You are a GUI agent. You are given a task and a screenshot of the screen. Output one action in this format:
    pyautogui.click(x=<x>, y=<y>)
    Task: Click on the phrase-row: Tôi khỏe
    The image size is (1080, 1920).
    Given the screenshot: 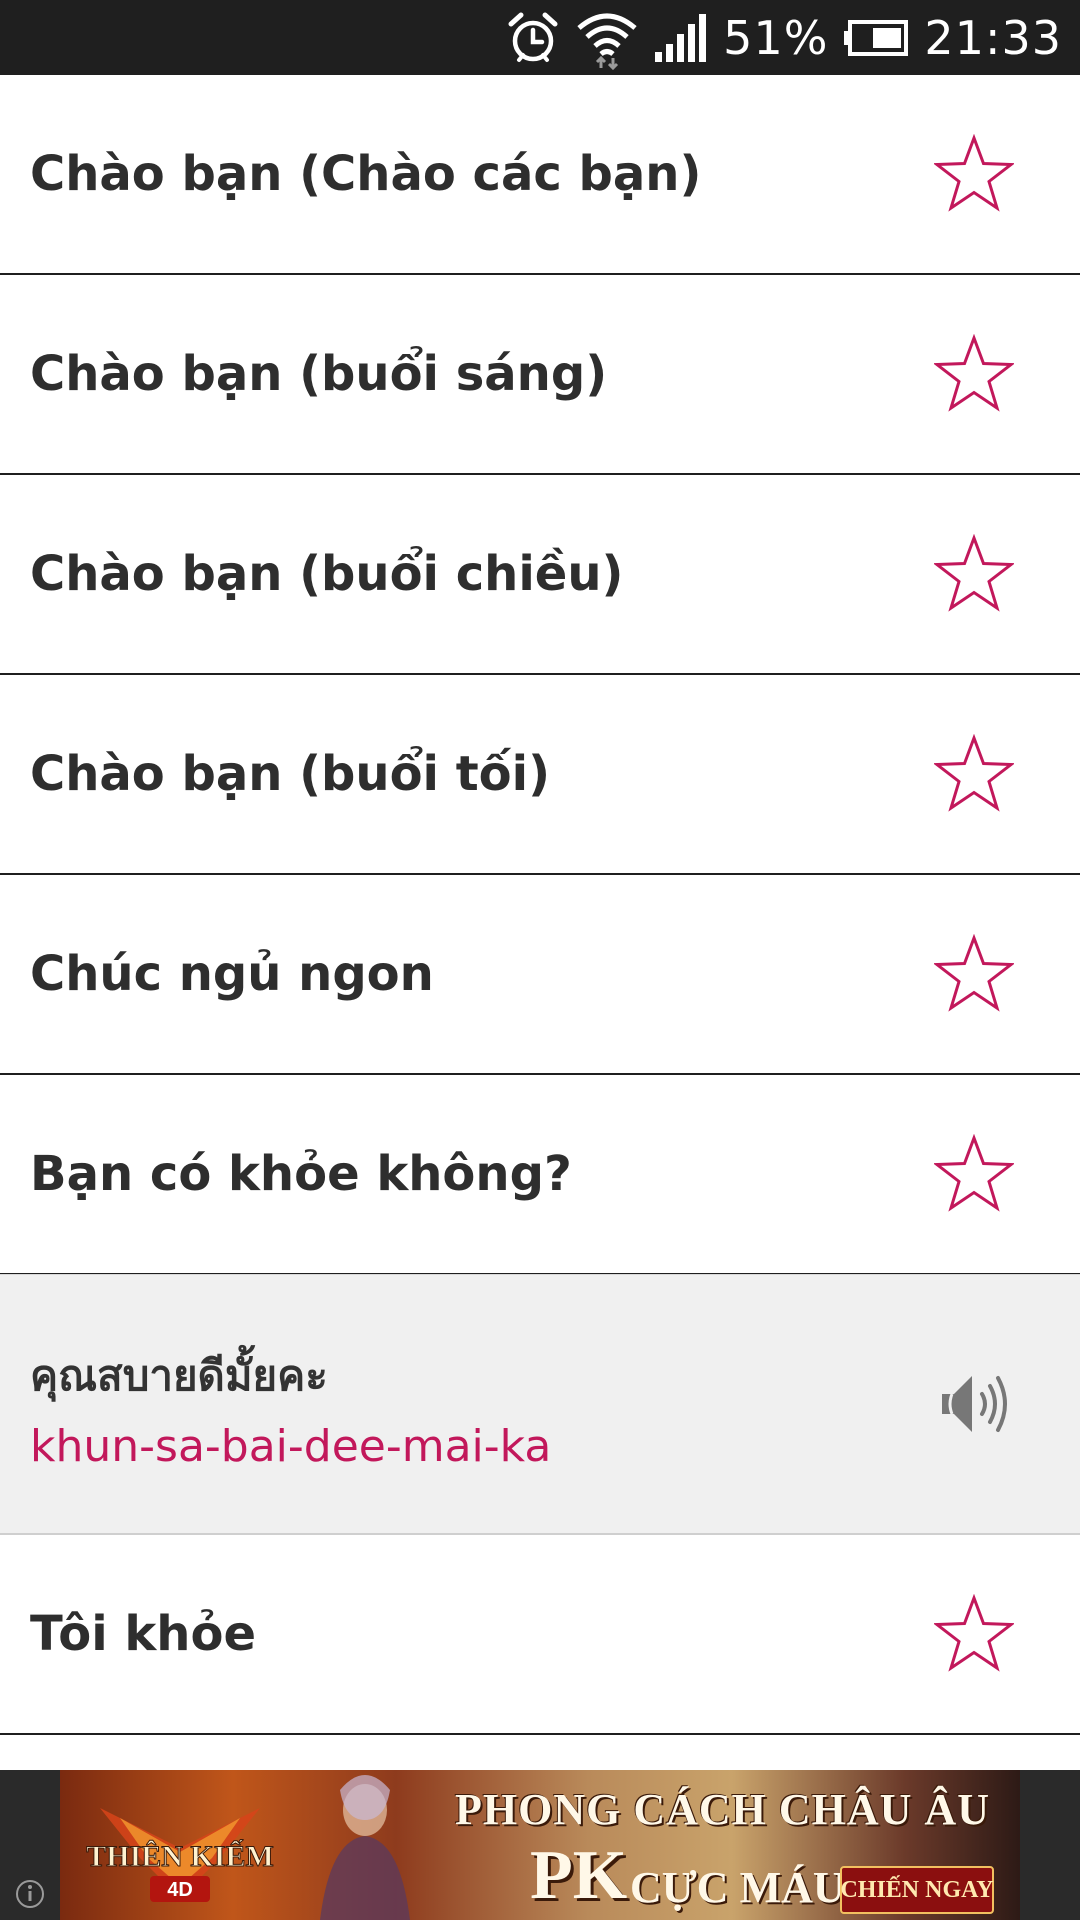 What is the action you would take?
    pyautogui.click(x=540, y=1635)
    